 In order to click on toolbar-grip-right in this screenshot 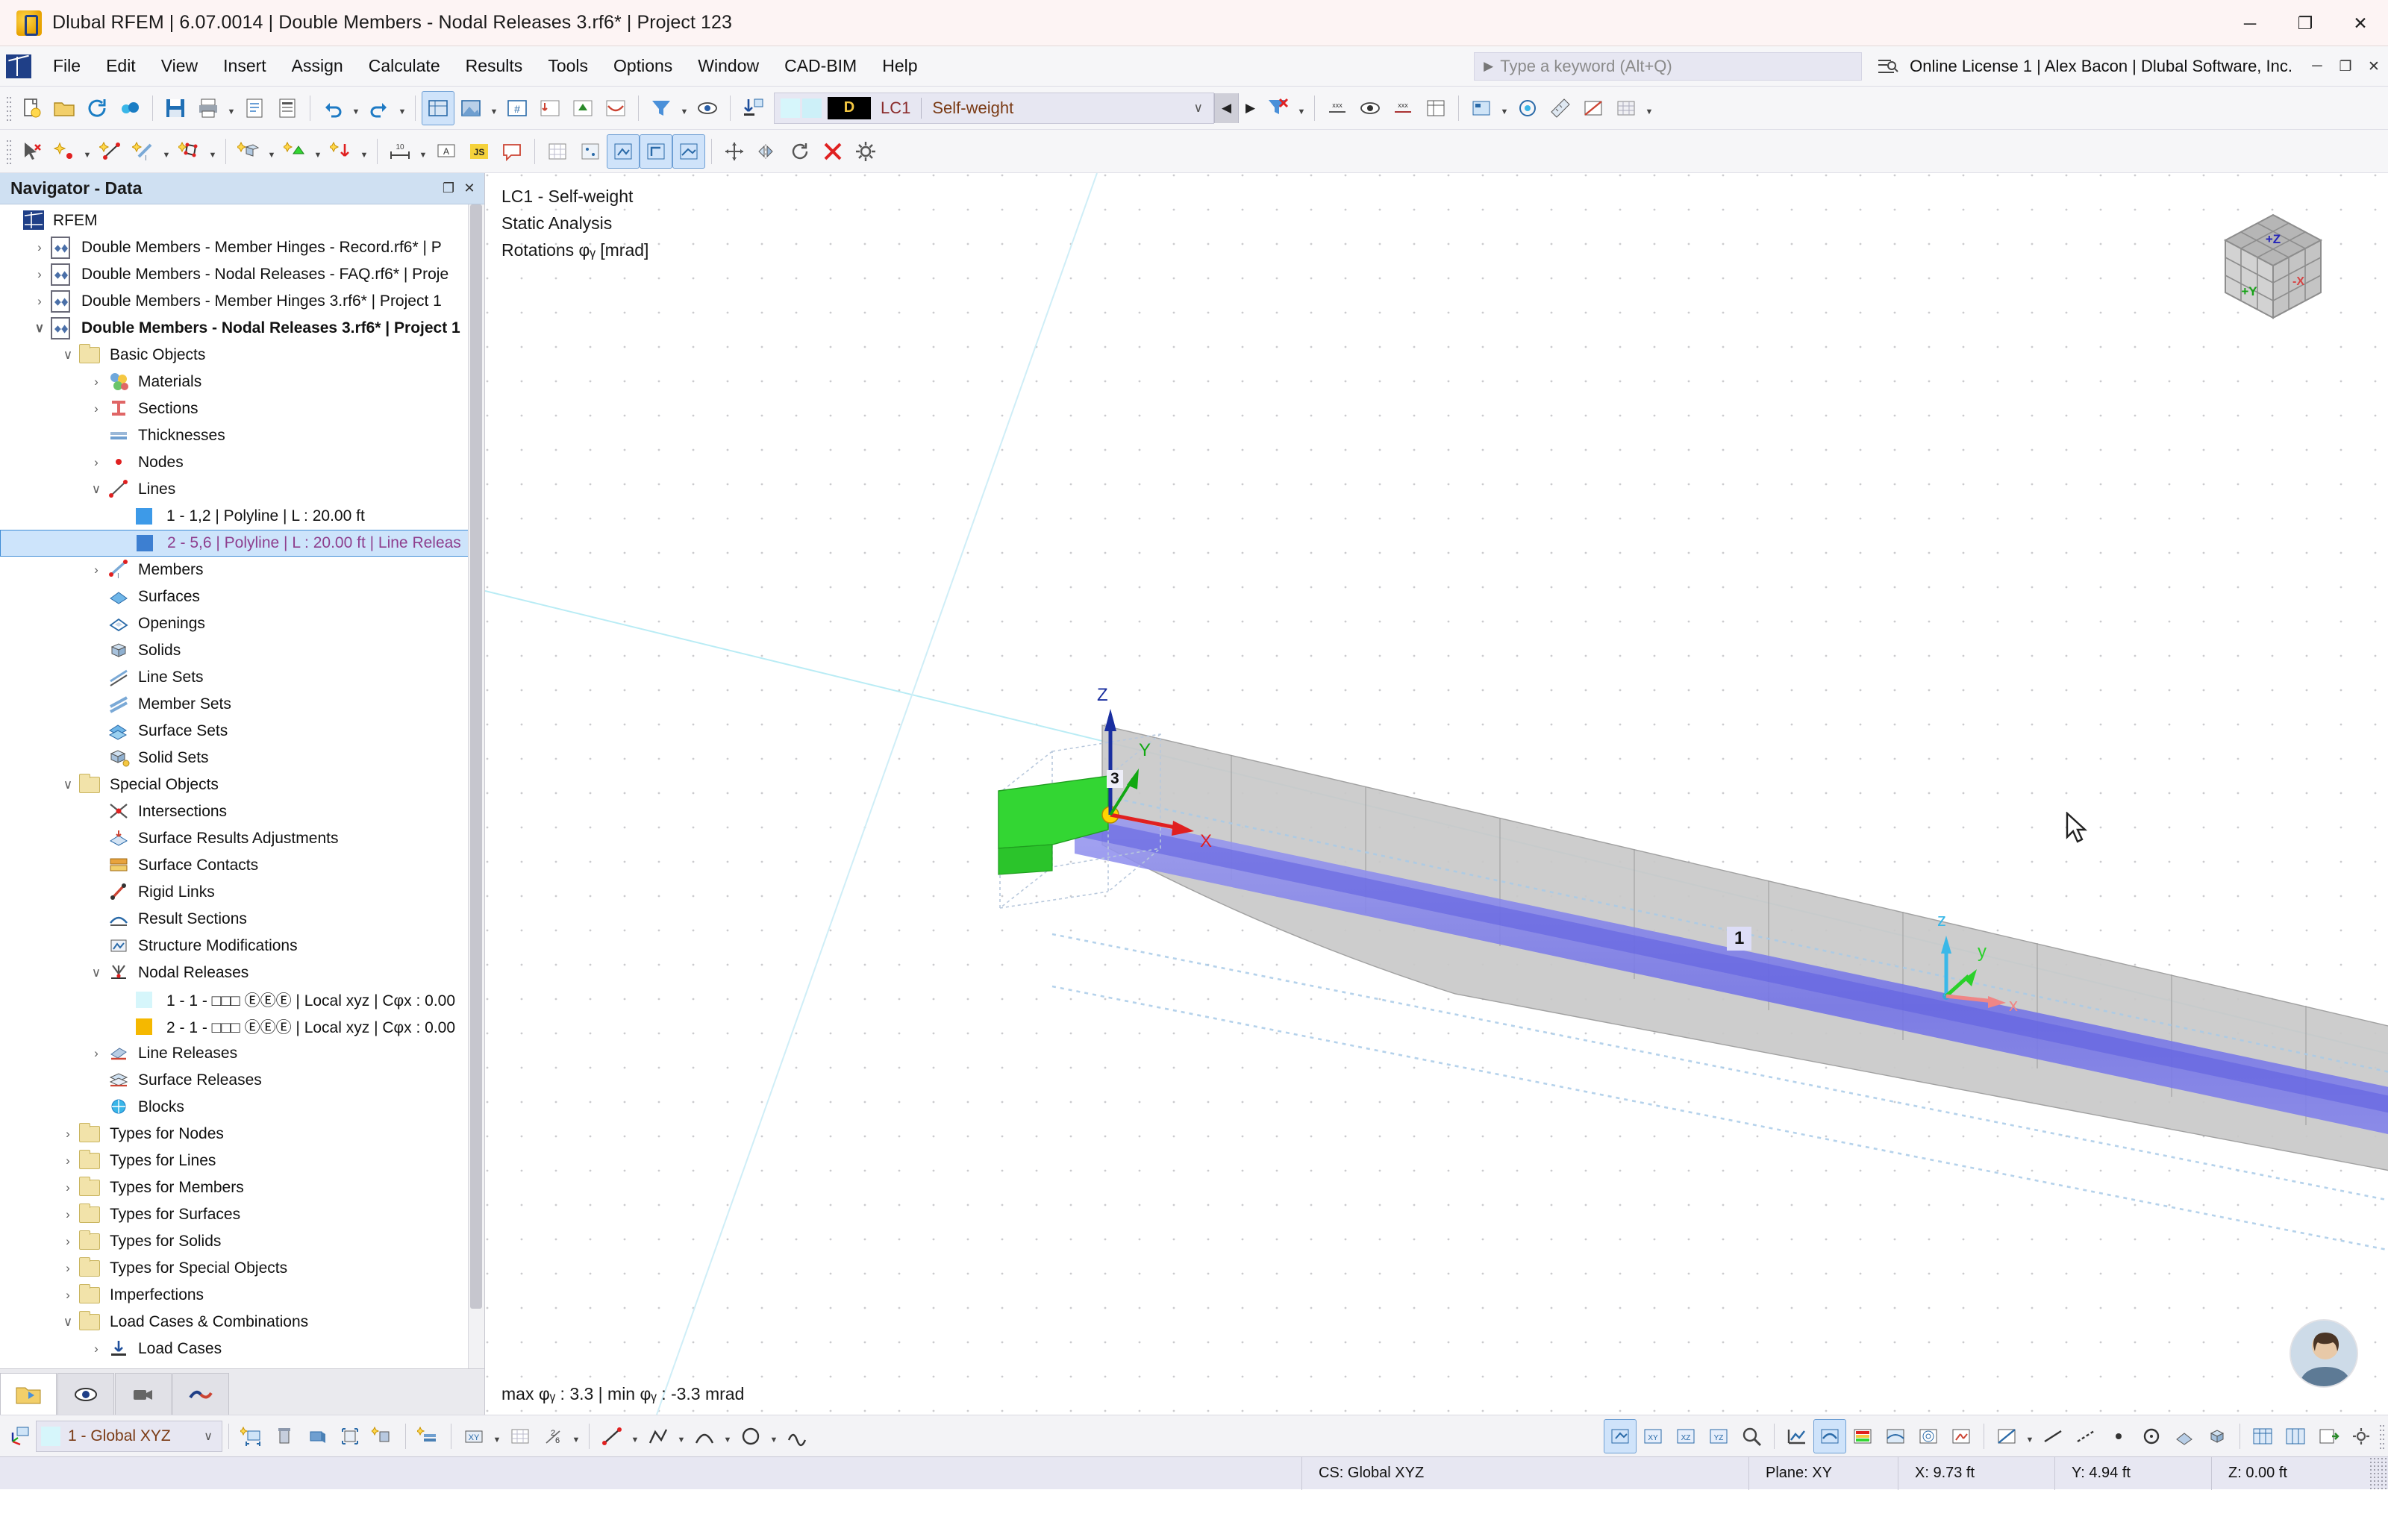, I will do `click(2382, 1436)`.